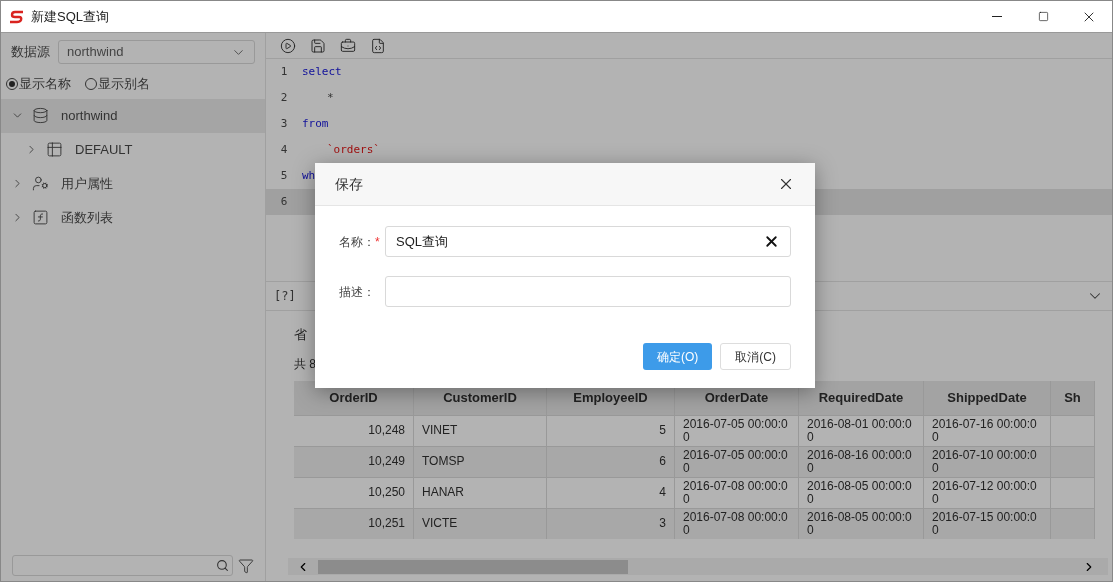 The width and height of the screenshot is (1113, 582). I want to click on column-header: ShippedDate, so click(987, 397).